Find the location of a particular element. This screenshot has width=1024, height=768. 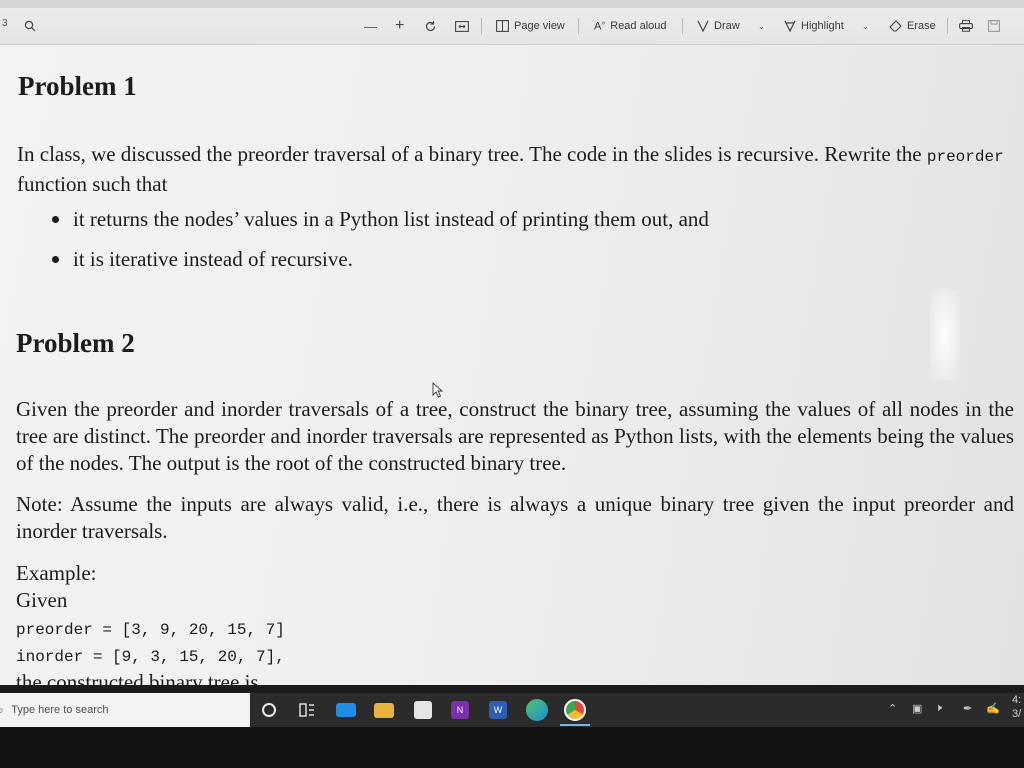

onenote-icon: N is located at coordinates (460, 710).